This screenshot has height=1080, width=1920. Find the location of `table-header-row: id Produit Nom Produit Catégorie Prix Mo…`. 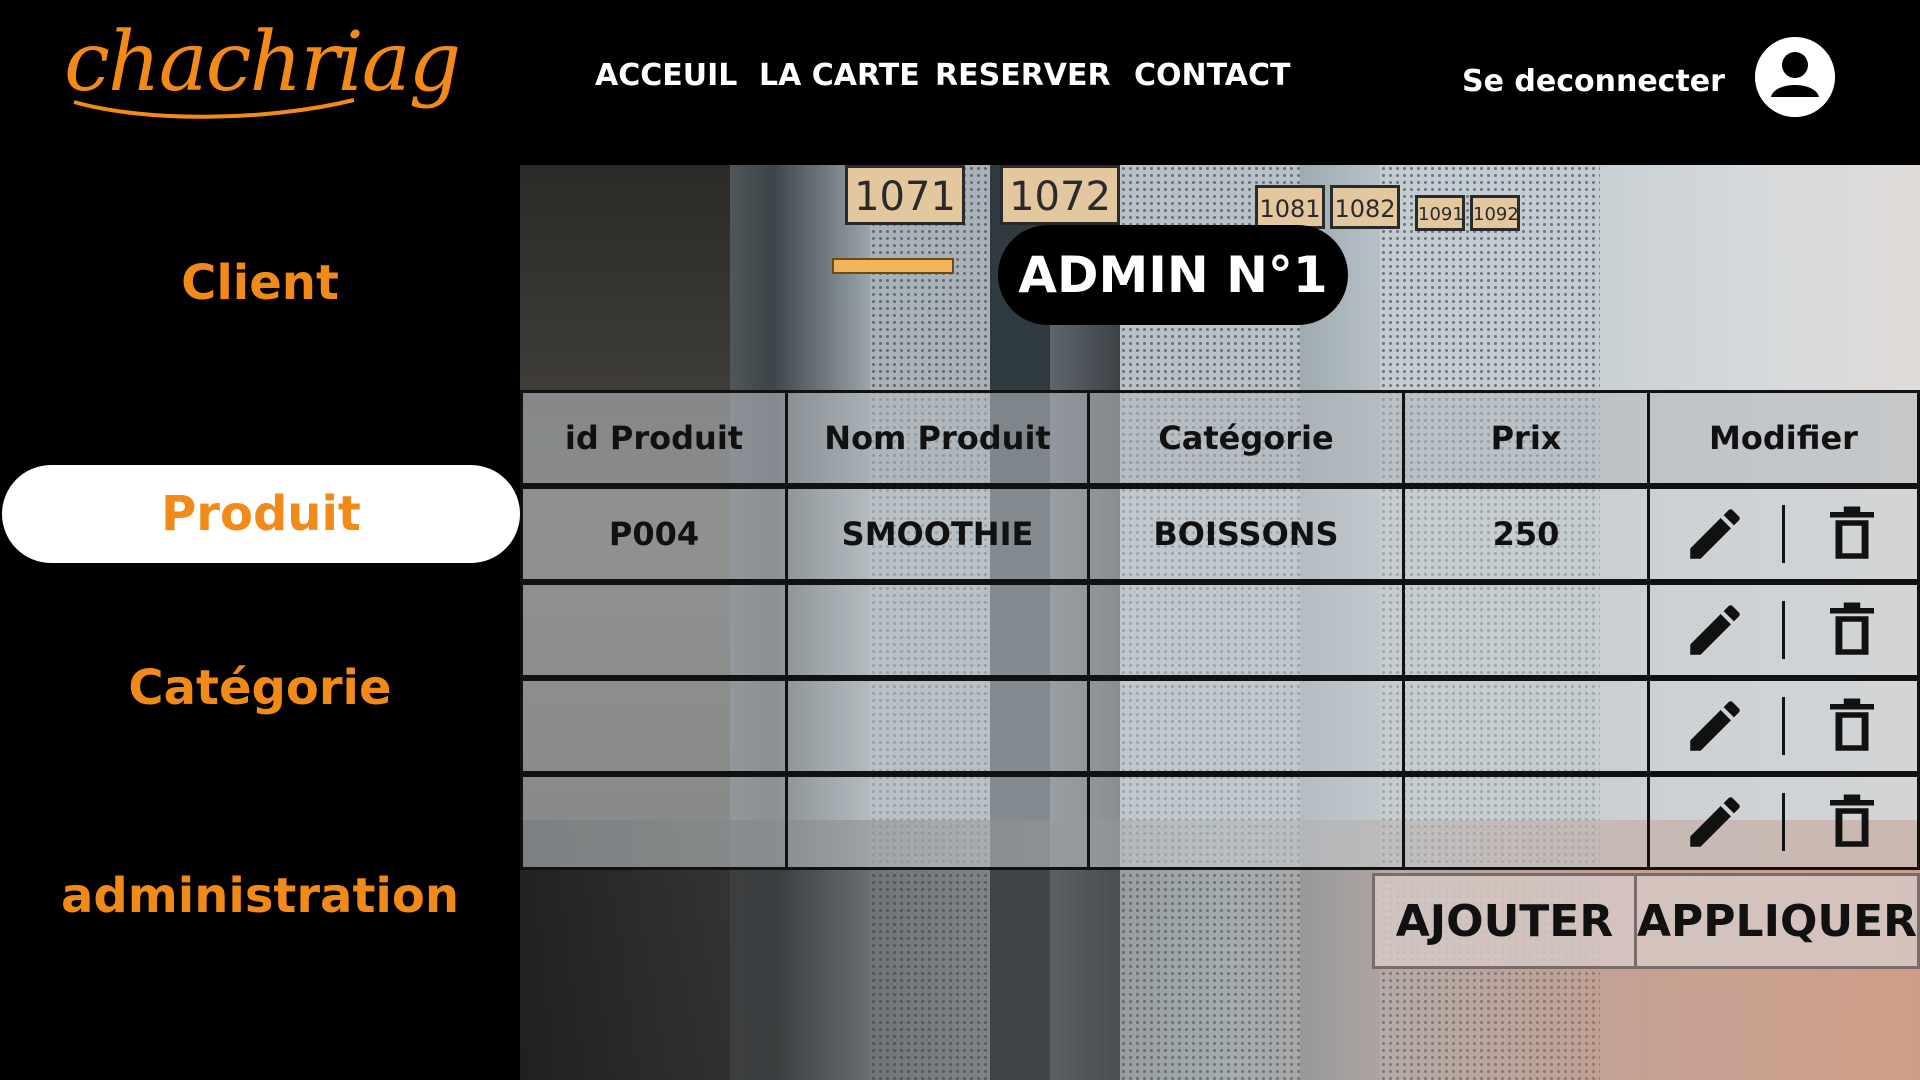

table-header-row: id Produit Nom Produit Catégorie Prix Mo… is located at coordinates (1220, 438).